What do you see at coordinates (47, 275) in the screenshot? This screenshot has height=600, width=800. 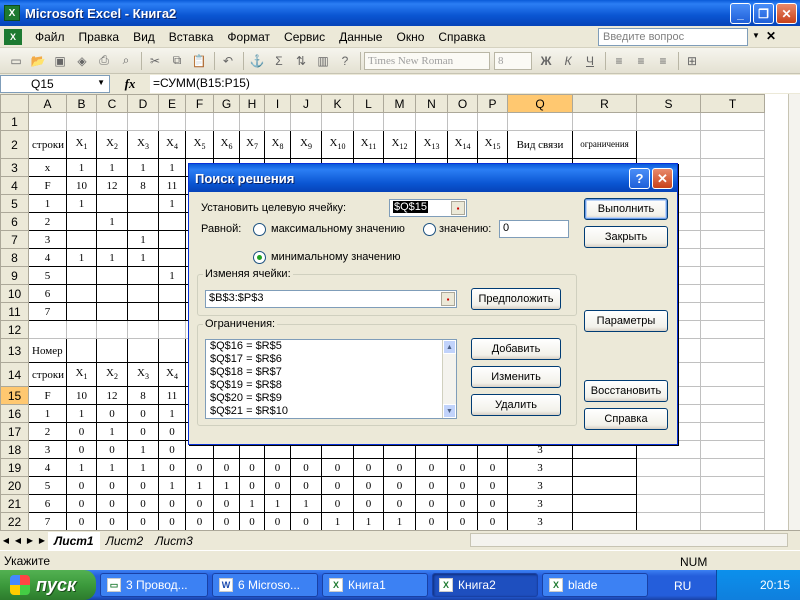 I see `cell: 5` at bounding box center [47, 275].